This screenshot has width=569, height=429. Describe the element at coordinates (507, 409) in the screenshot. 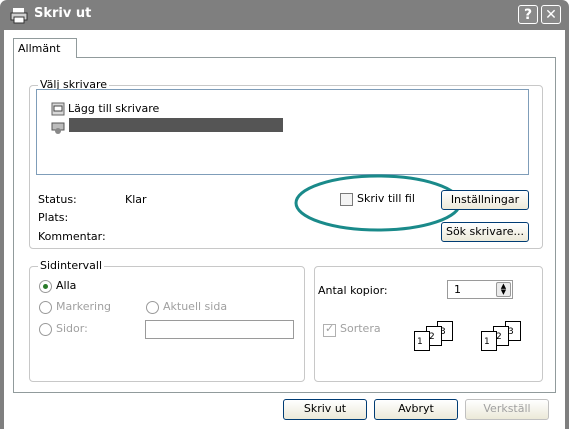

I see `apply-button: Verkställ` at that location.